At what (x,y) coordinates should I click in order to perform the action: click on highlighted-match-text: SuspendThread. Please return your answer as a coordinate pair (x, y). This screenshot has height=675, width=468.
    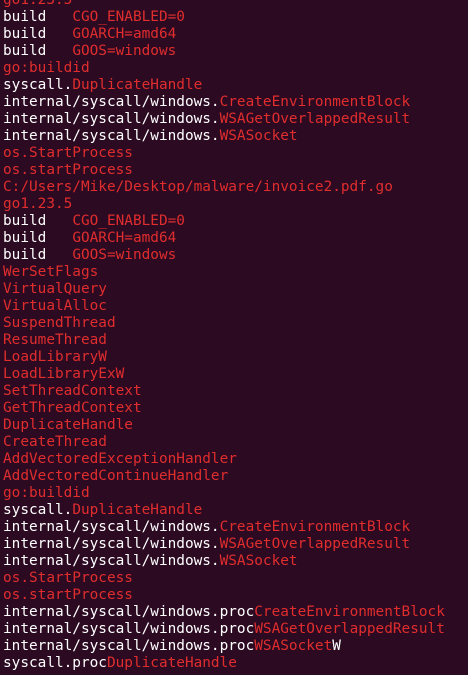
    Looking at the image, I should click on (59, 323).